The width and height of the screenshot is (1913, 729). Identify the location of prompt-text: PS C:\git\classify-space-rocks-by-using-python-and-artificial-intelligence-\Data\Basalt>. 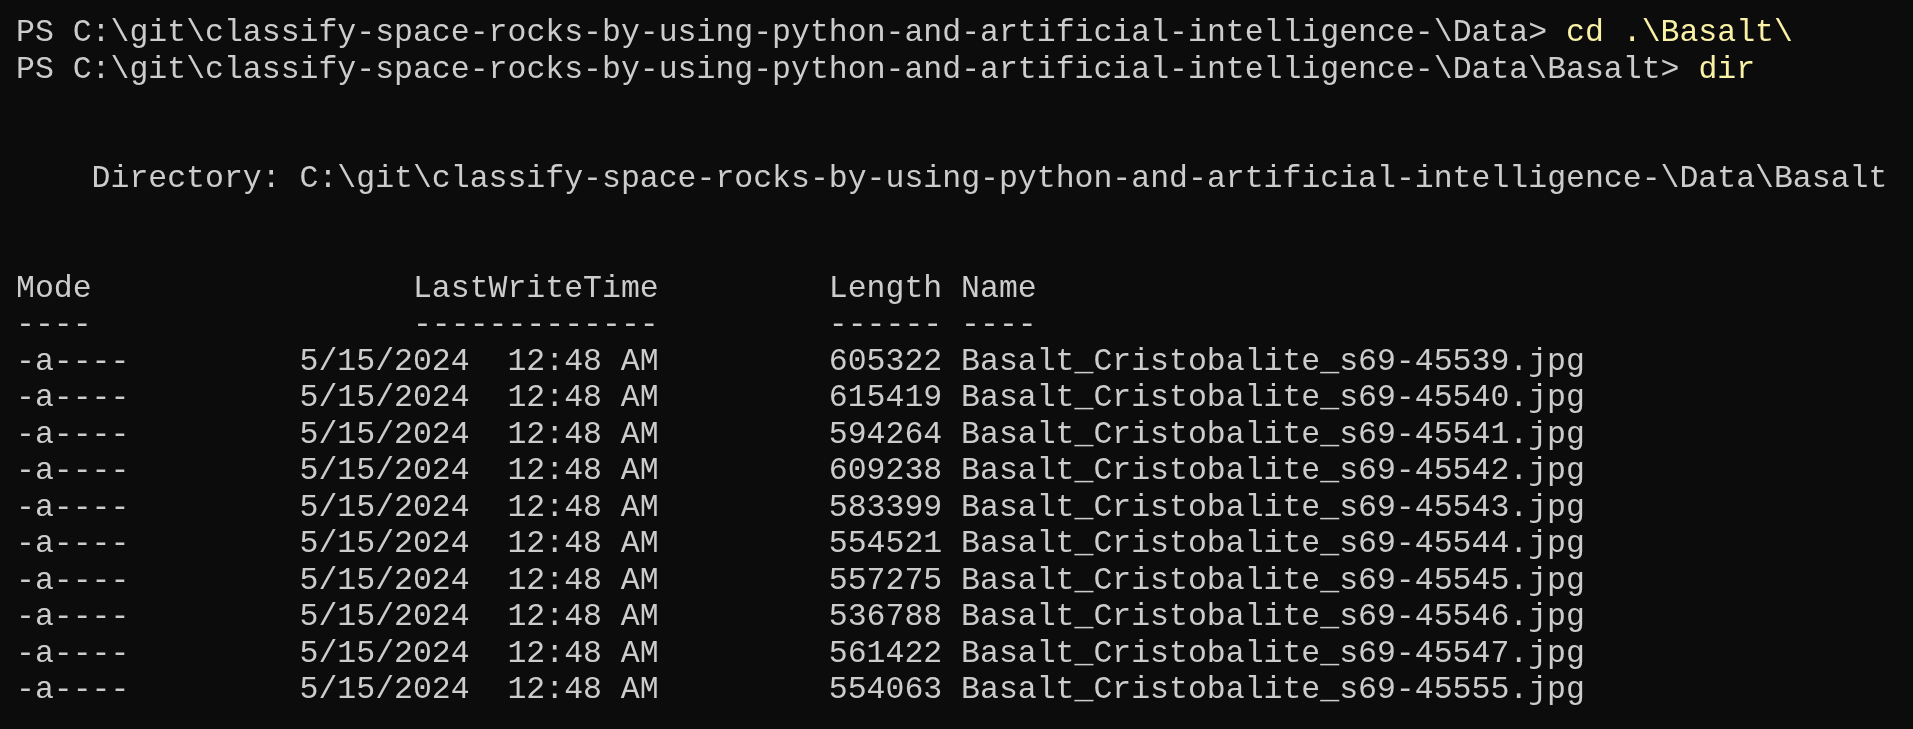
(848, 69).